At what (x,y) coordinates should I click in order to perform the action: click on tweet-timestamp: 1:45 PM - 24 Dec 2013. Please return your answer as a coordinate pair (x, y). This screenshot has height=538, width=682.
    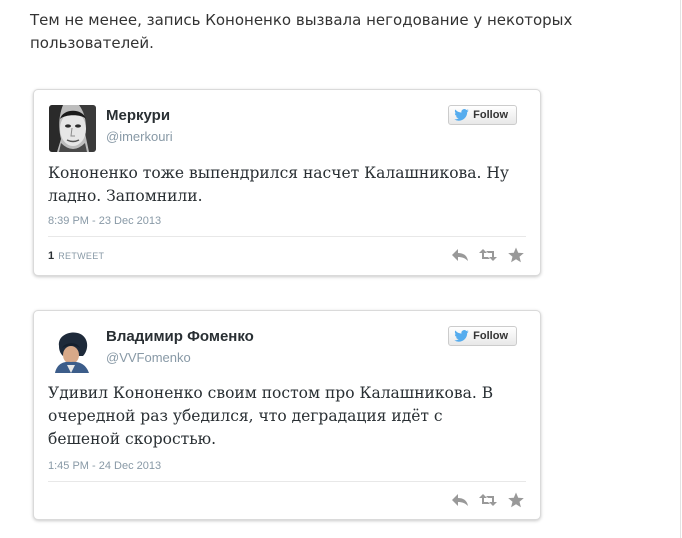
    Looking at the image, I should click on (104, 466).